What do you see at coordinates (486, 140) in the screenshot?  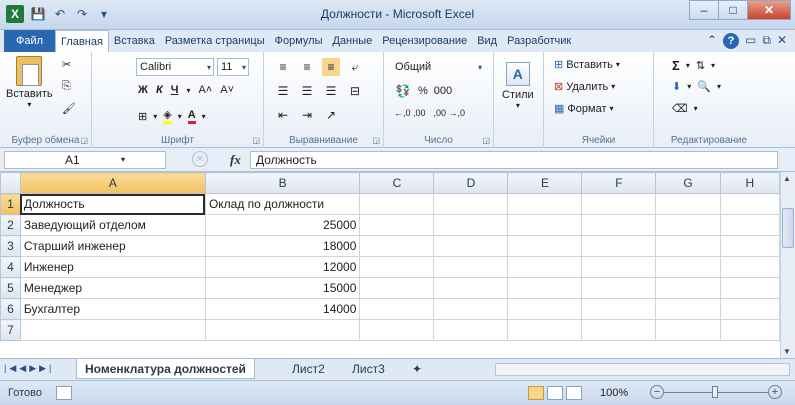 I see `number-launcher-icon: ◲` at bounding box center [486, 140].